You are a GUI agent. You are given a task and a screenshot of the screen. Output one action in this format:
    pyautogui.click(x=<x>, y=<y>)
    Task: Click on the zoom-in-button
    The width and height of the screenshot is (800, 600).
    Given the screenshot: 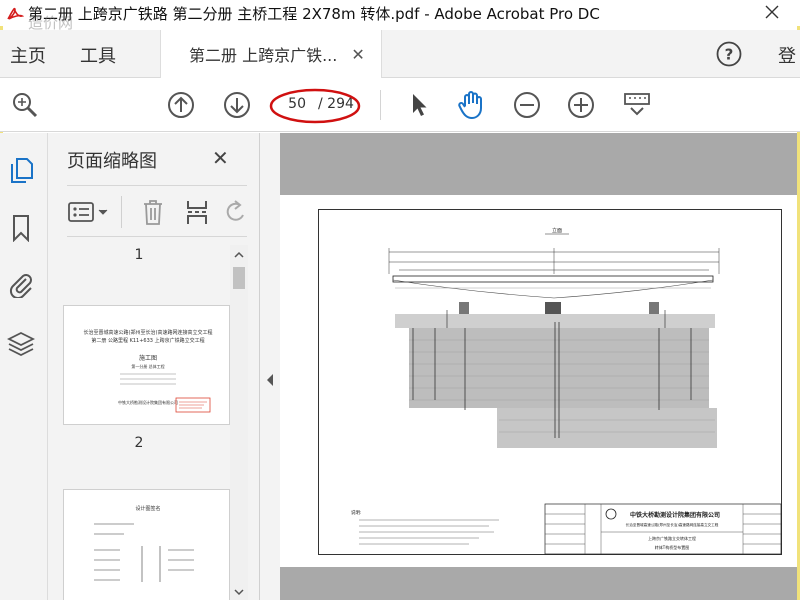 What is the action you would take?
    pyautogui.click(x=581, y=105)
    